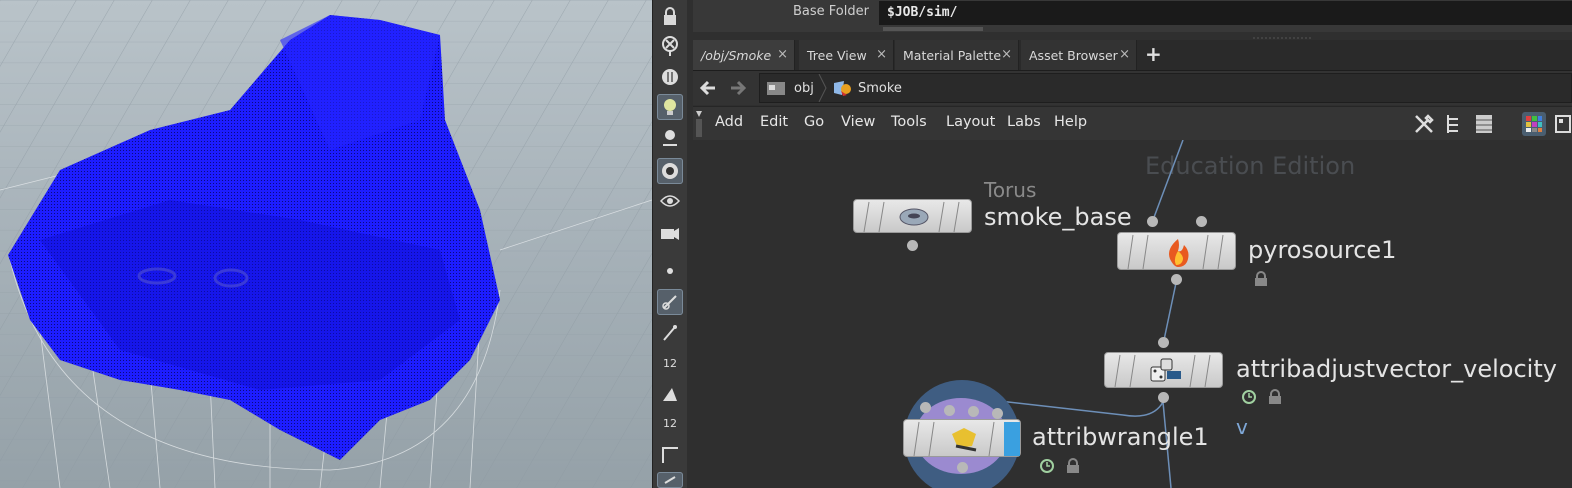 This screenshot has height=488, width=1572. I want to click on wedge-icon, so click(670, 394).